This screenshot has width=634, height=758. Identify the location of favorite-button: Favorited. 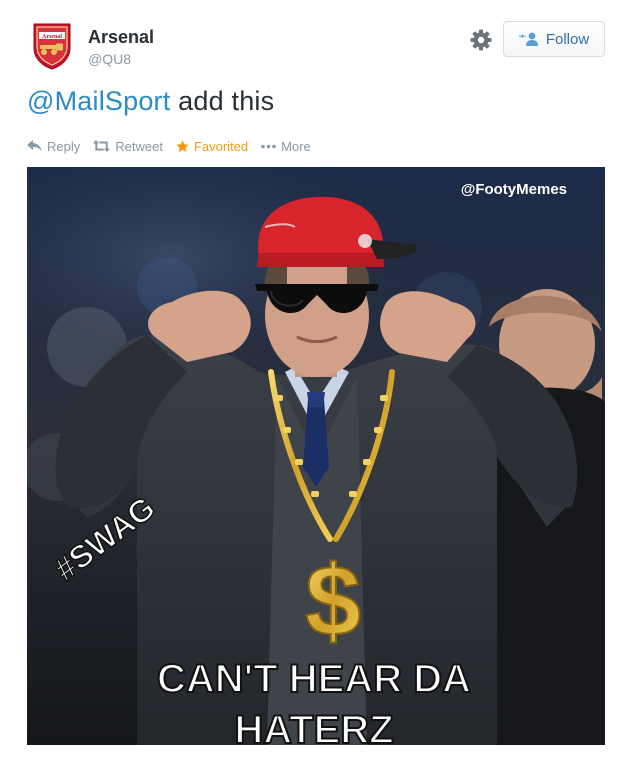
(212, 146).